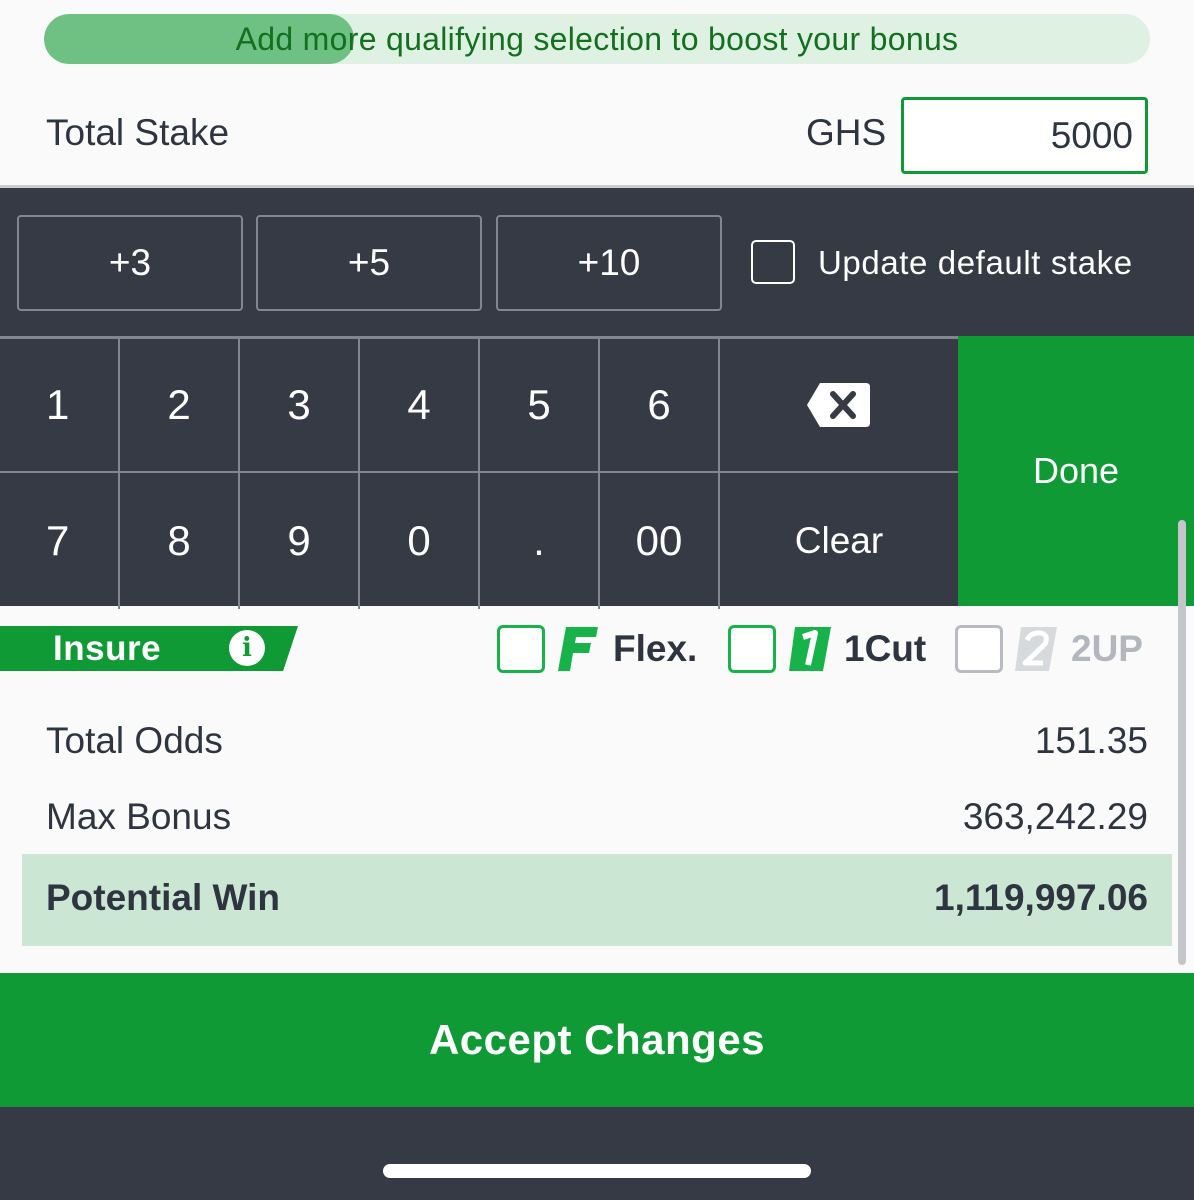 The width and height of the screenshot is (1194, 1200). What do you see at coordinates (979, 649) in the screenshot?
I see `two-up-checkbox` at bounding box center [979, 649].